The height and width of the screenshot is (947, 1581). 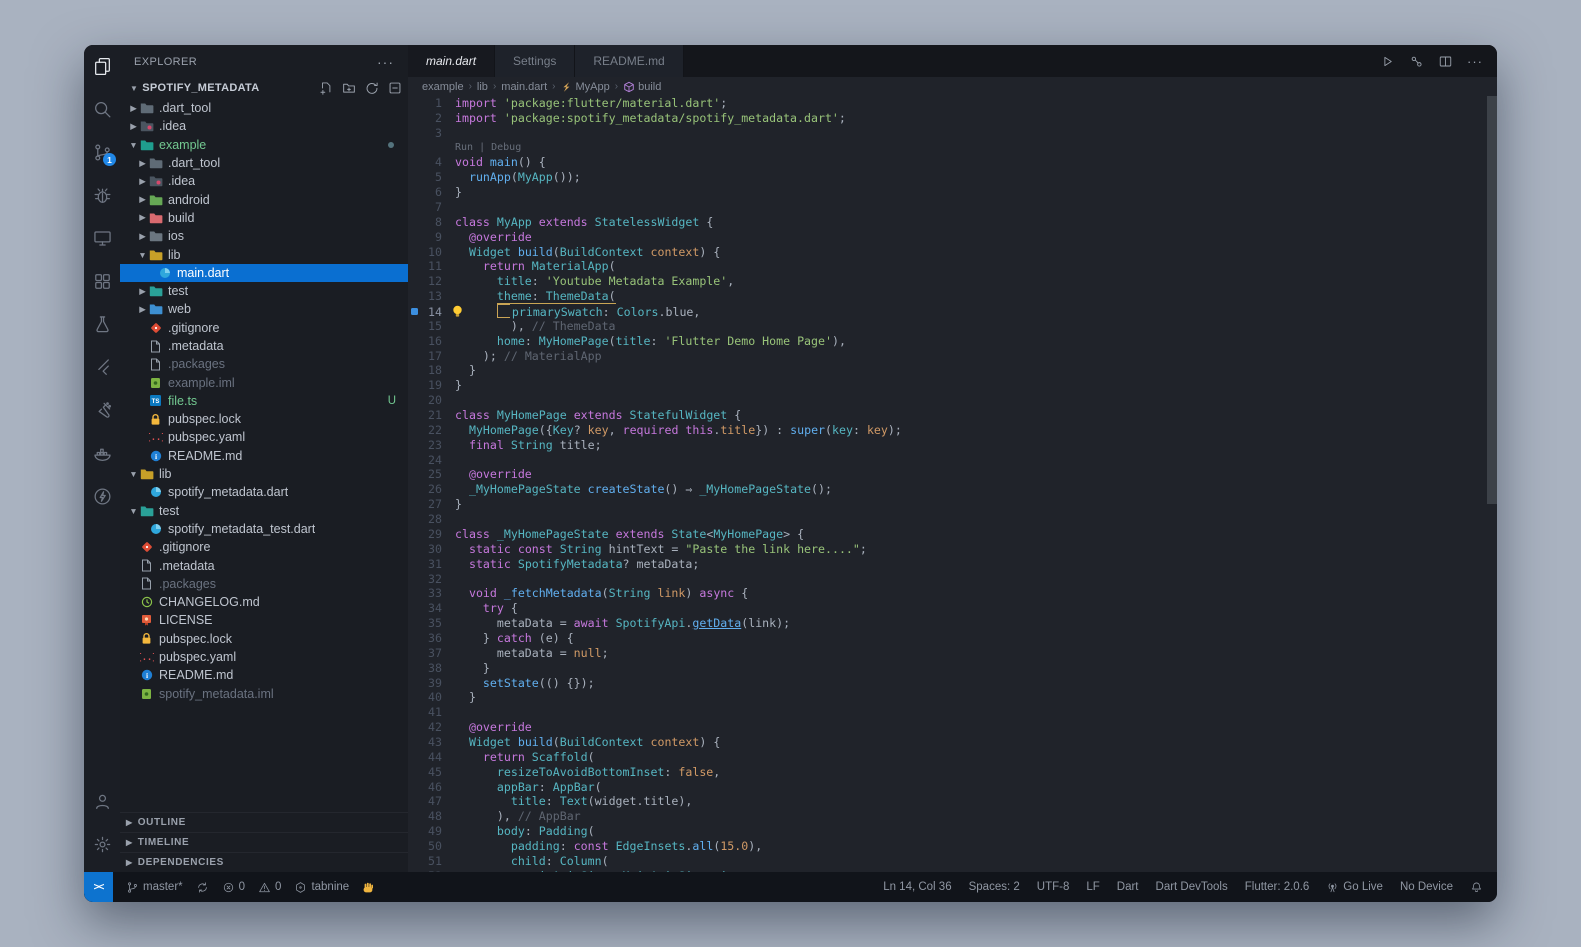 What do you see at coordinates (952, 727) in the screenshot?
I see `code-line-42: 42 @override` at bounding box center [952, 727].